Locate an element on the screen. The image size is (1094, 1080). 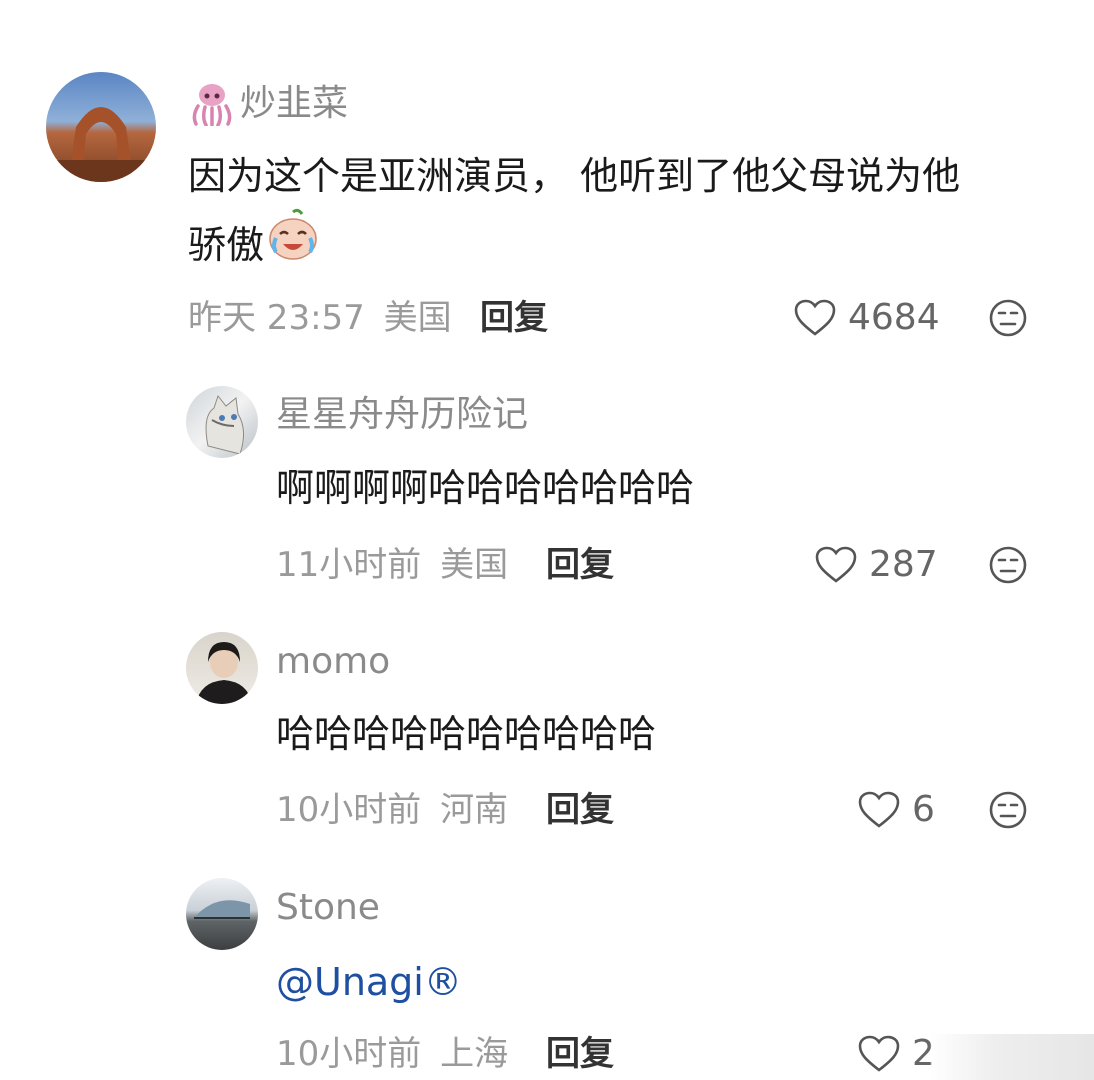
squid-emoji-icon is located at coordinates (212, 106).